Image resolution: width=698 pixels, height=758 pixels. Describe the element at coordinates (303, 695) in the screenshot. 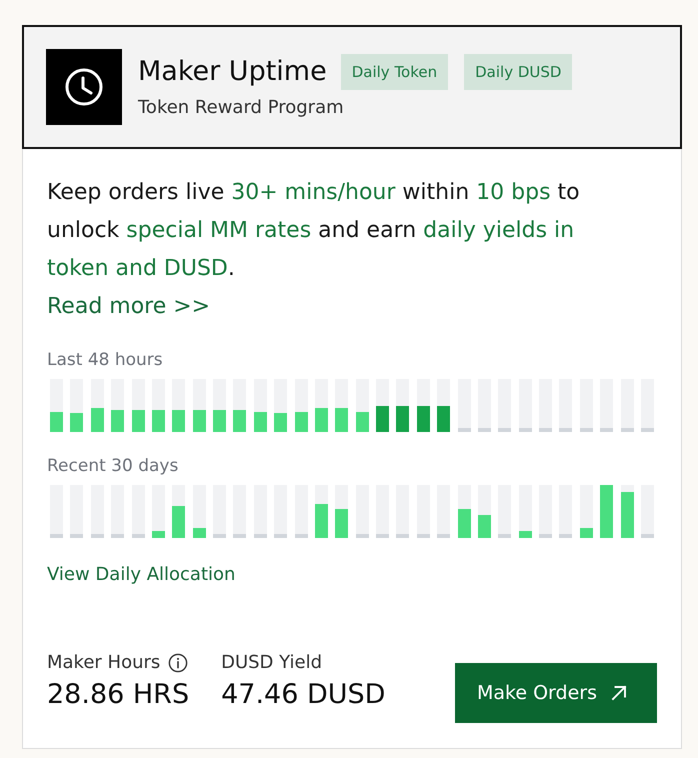

I see `stat-value: 47.46 DUSD` at that location.